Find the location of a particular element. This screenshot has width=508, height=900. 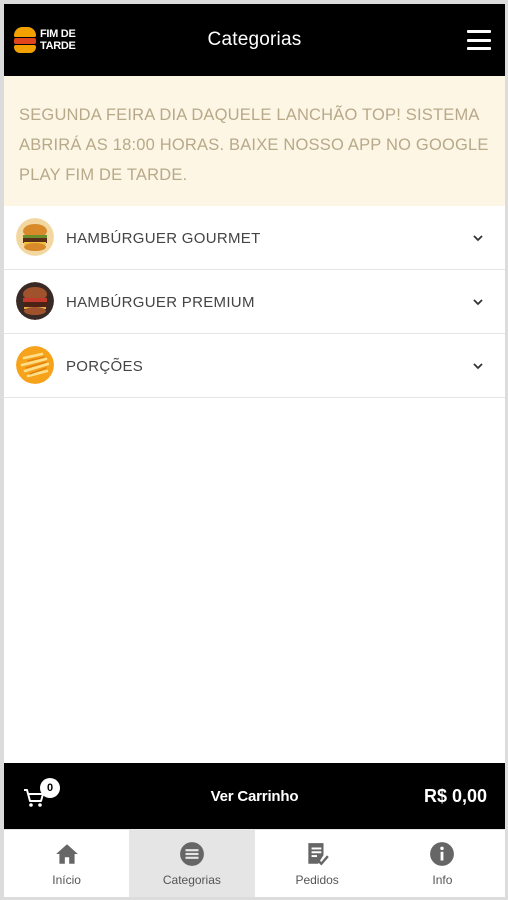

orders-icon is located at coordinates (318, 854).